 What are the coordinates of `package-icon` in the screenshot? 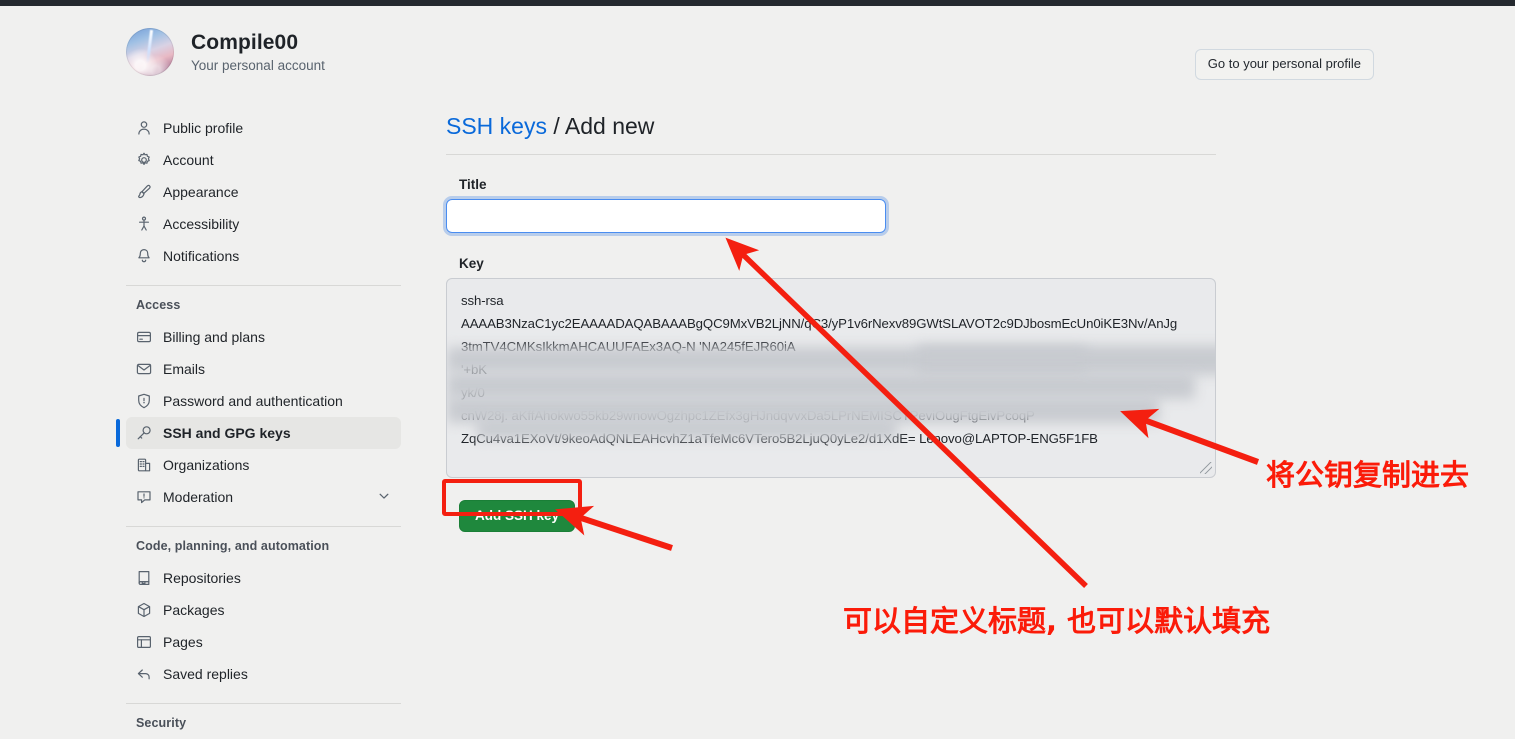 It's located at (144, 610).